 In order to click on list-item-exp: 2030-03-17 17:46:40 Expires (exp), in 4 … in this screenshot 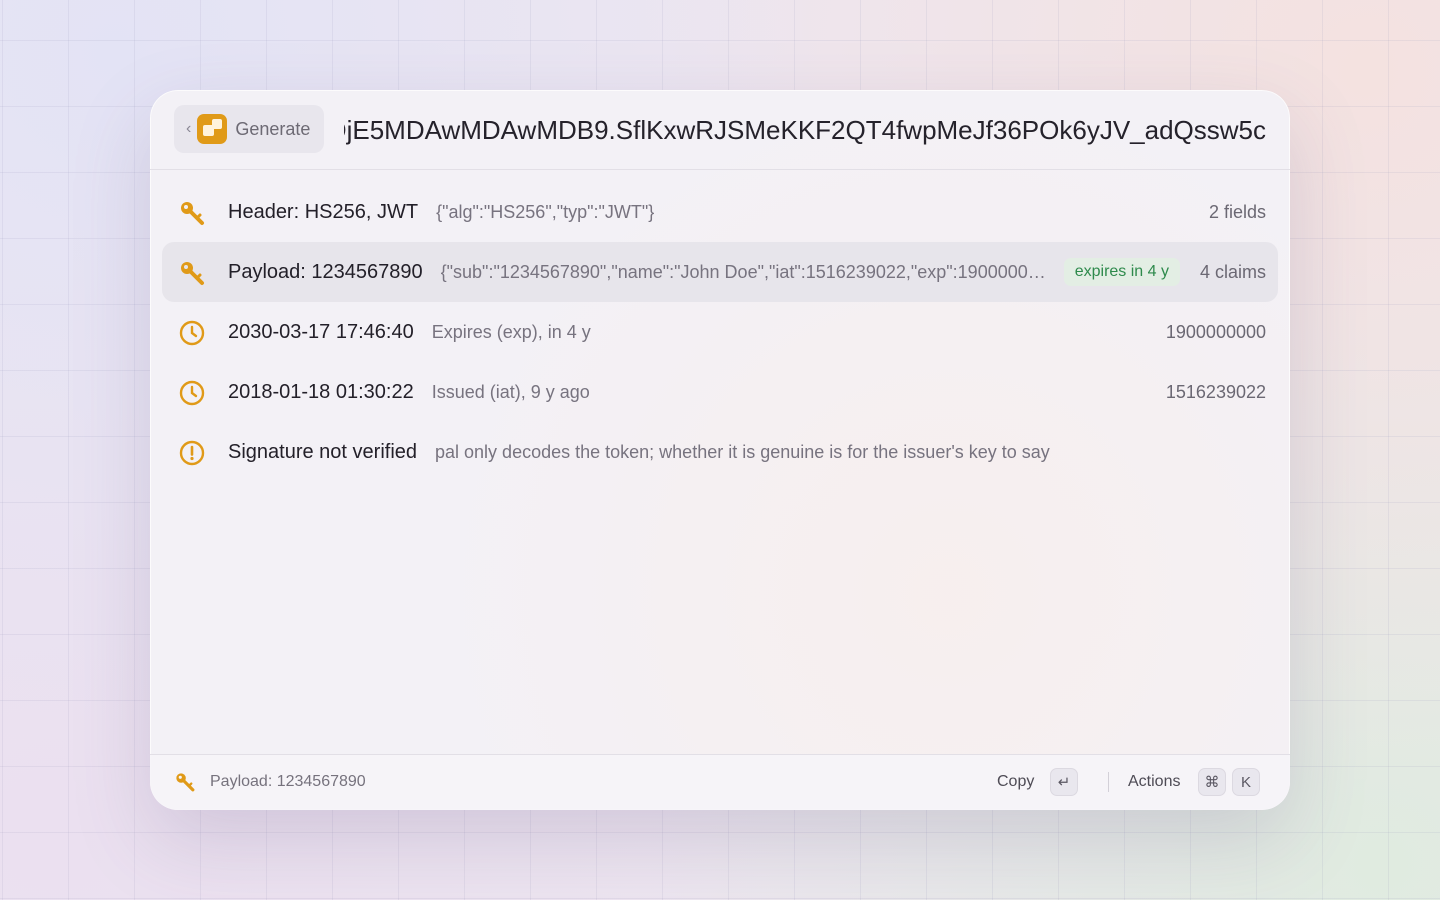, I will do `click(720, 332)`.